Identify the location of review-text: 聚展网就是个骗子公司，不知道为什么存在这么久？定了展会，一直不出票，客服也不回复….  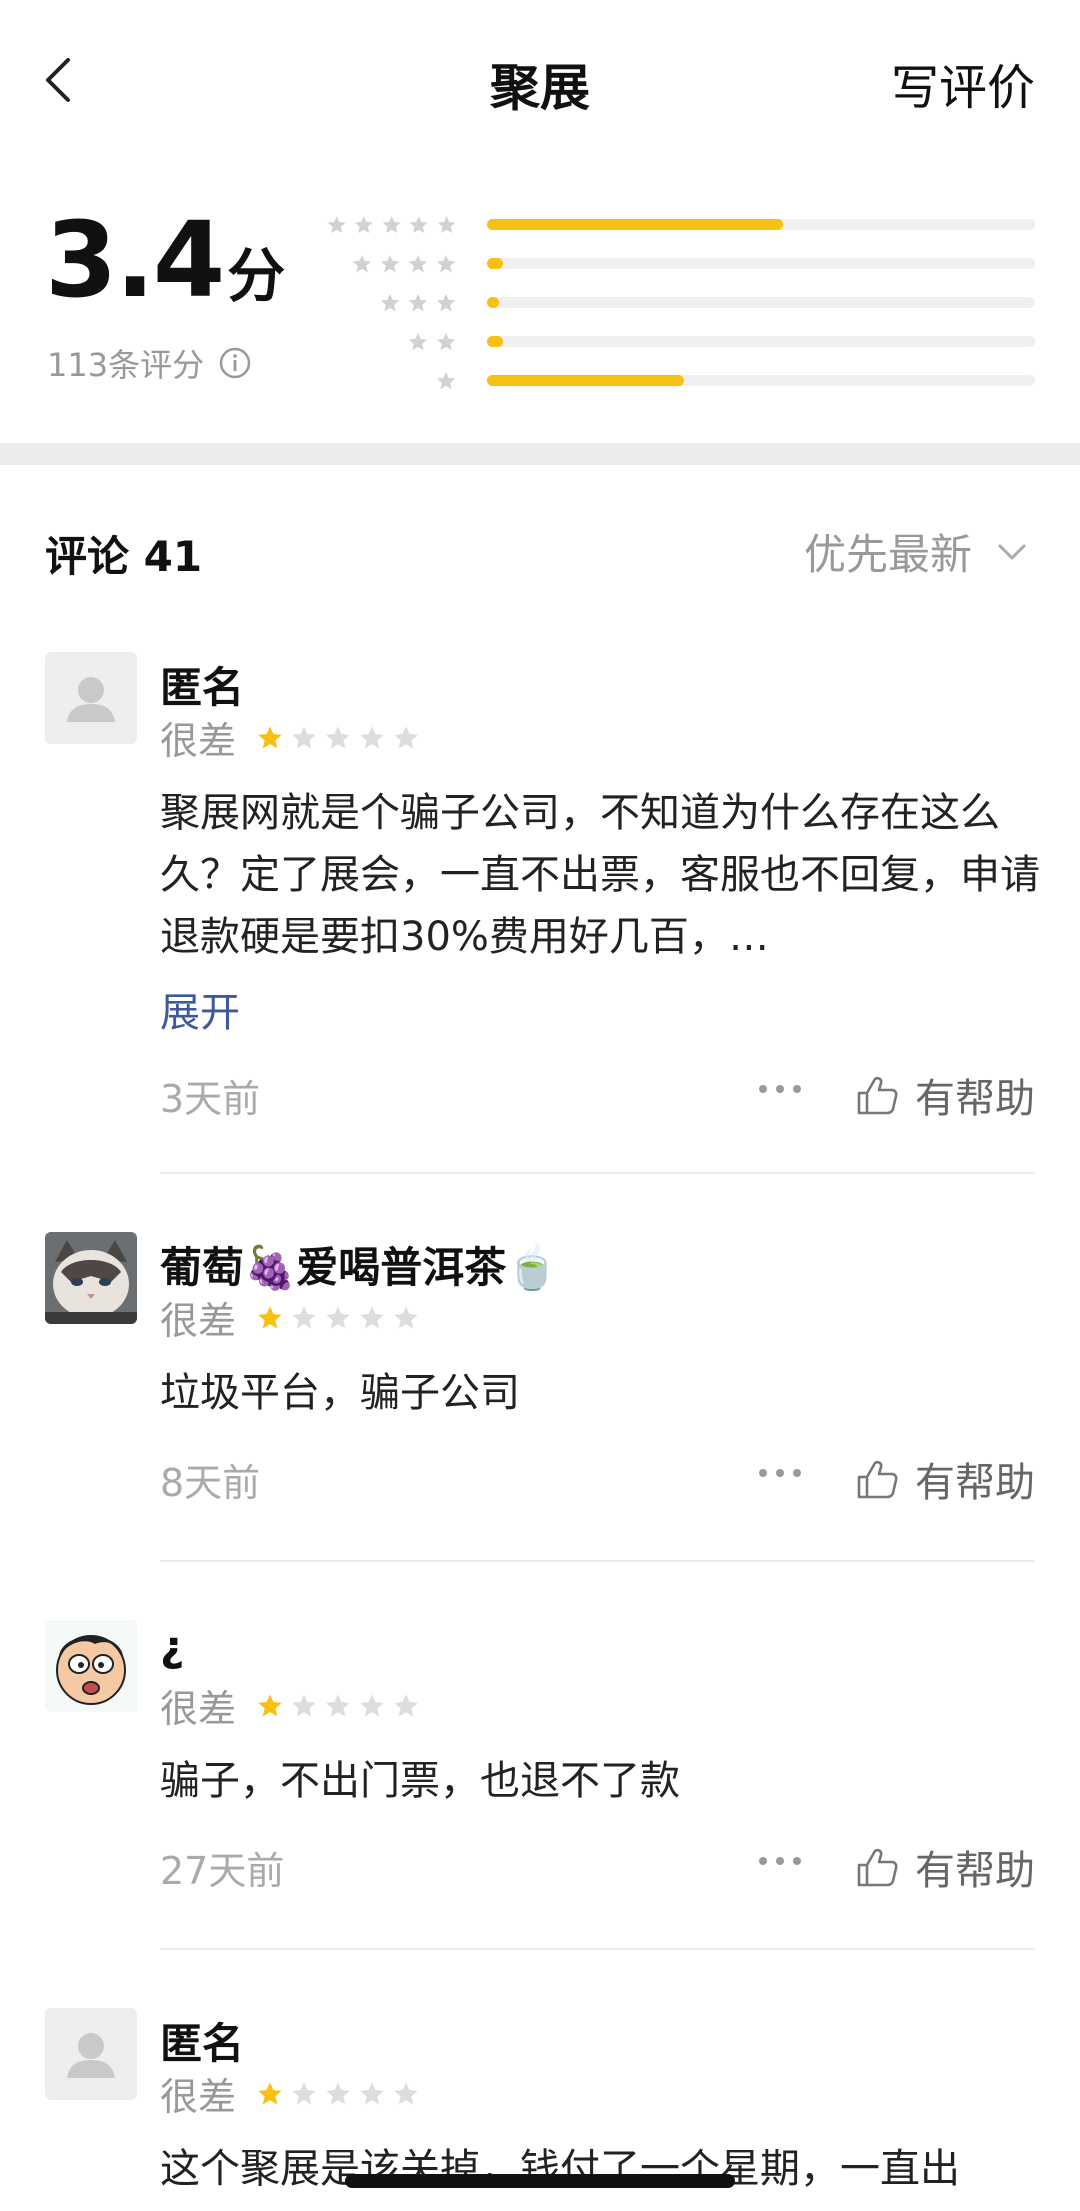
(600, 875).